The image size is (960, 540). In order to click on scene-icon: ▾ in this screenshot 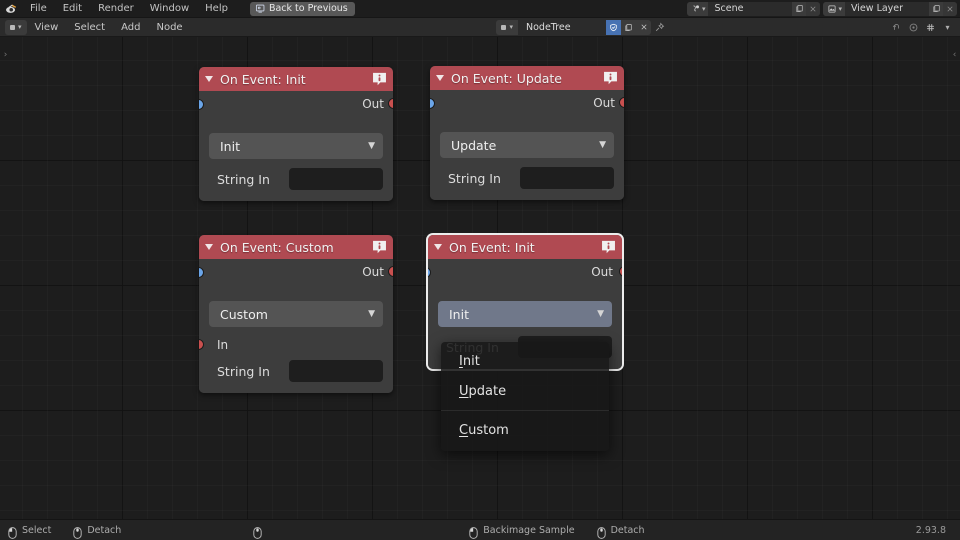, I will do `click(697, 8)`.